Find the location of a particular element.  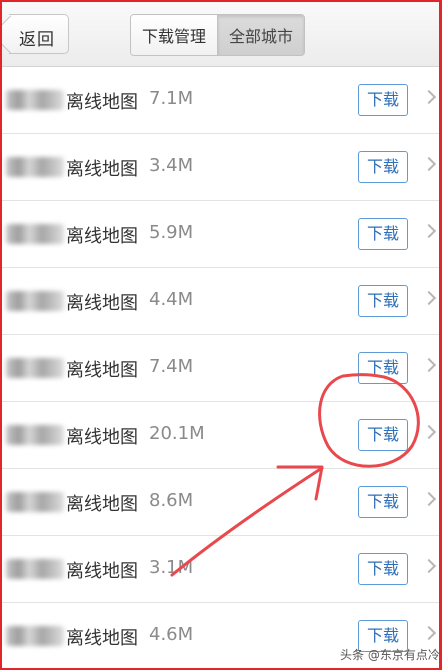

list-item: 离线地图 7.4M 下载 is located at coordinates (221, 368).